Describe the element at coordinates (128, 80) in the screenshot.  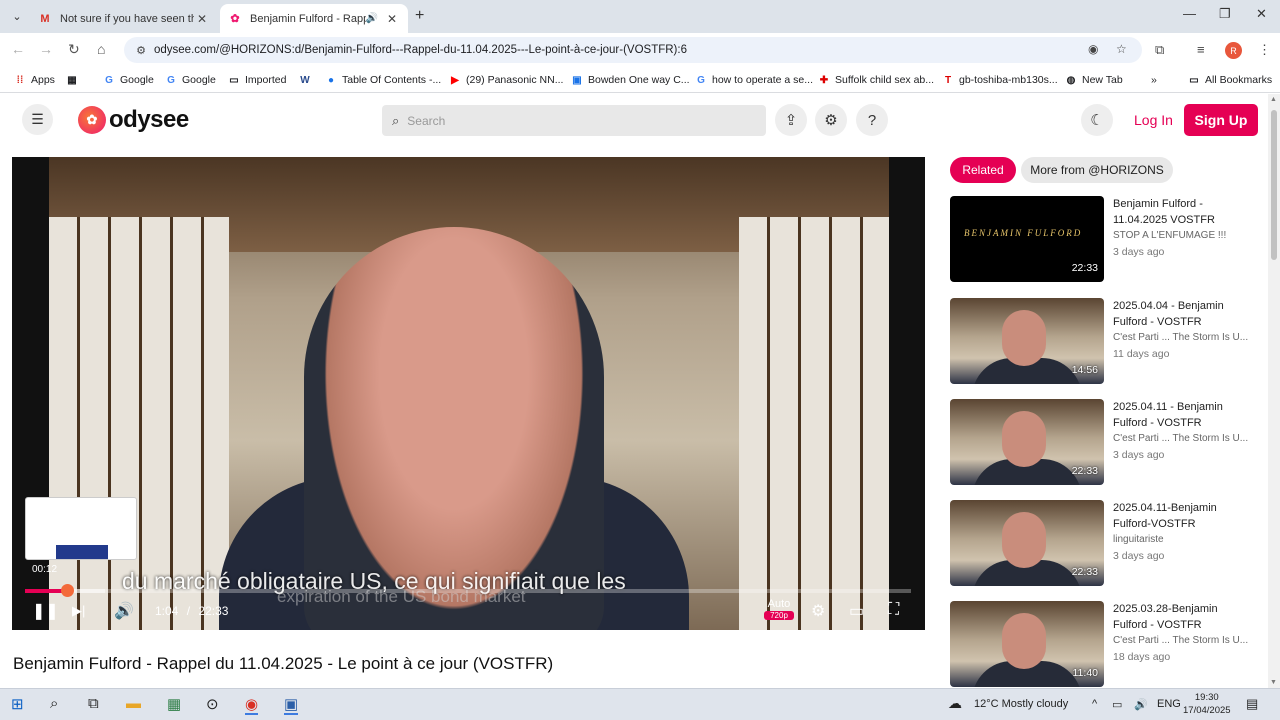
I see `bookmark-google-1: G Google` at that location.